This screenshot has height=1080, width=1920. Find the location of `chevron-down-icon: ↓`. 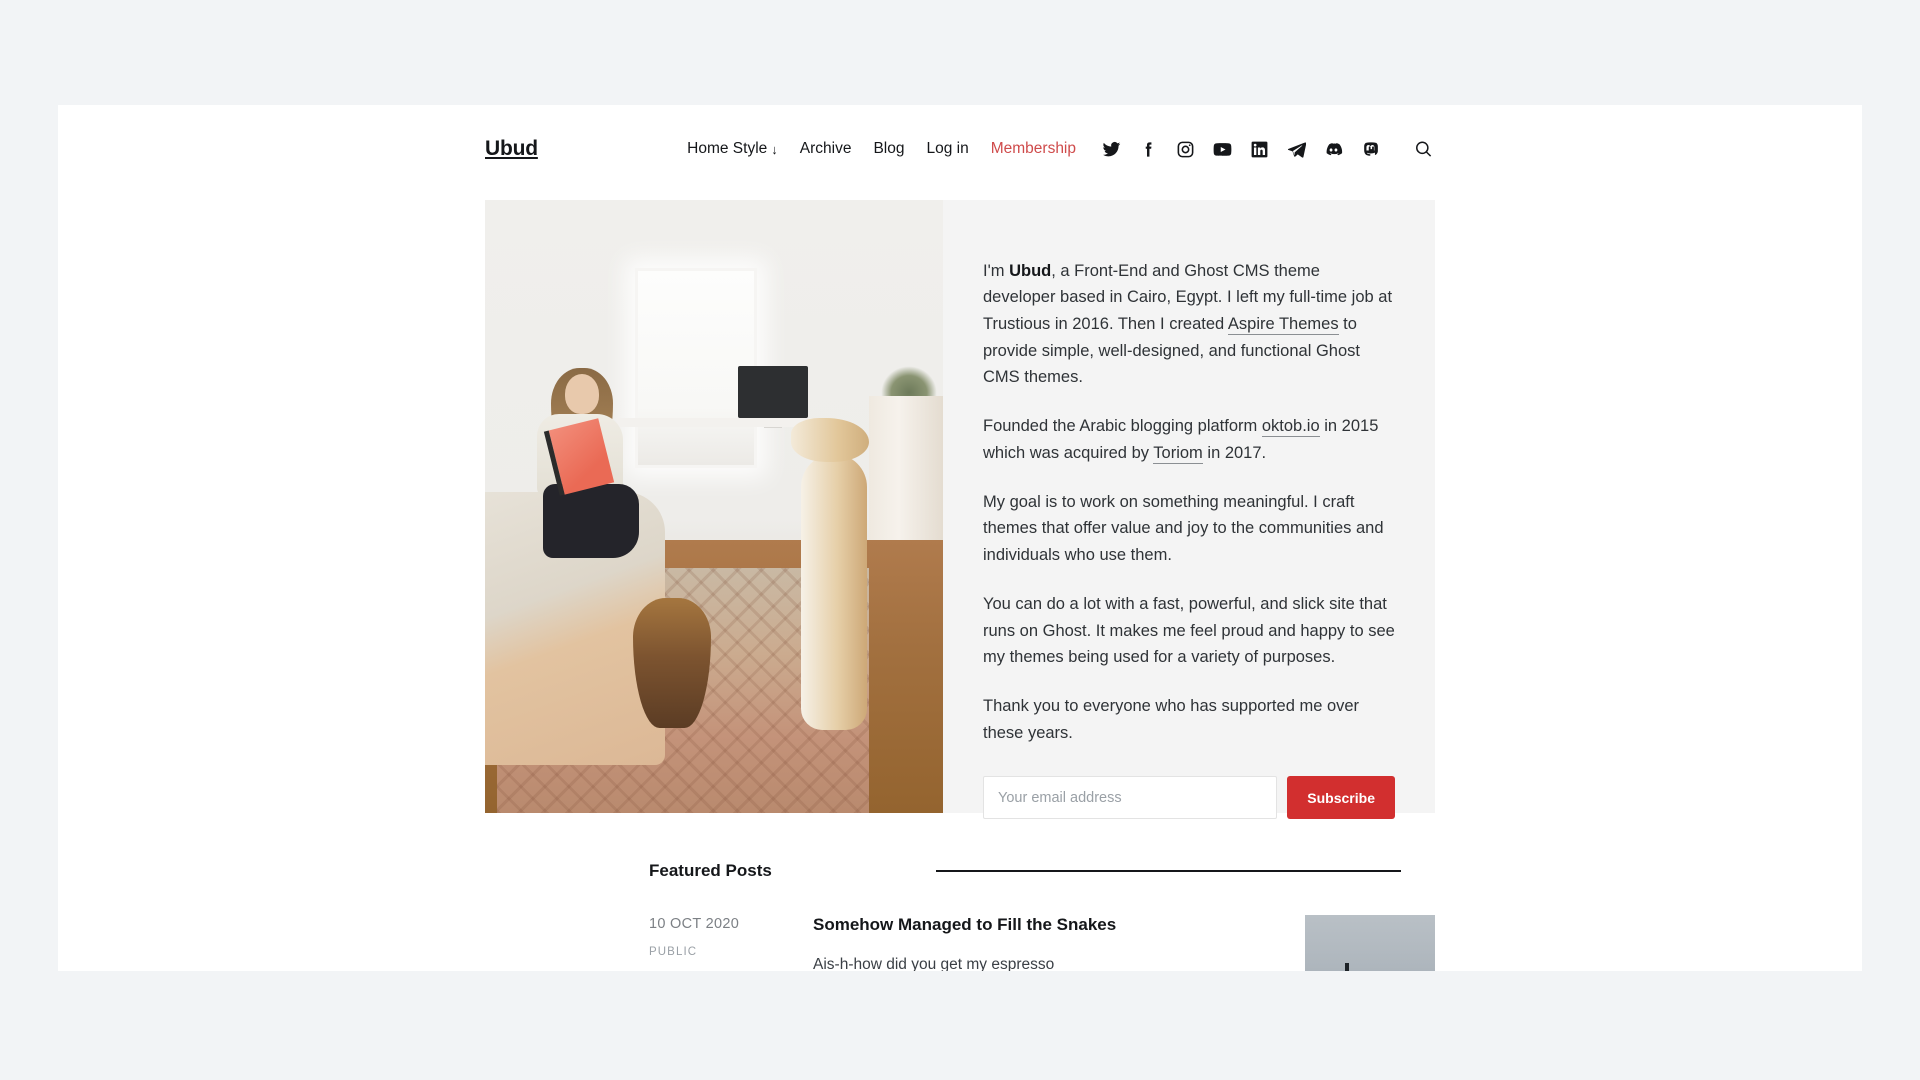

chevron-down-icon: ↓ is located at coordinates (774, 149).